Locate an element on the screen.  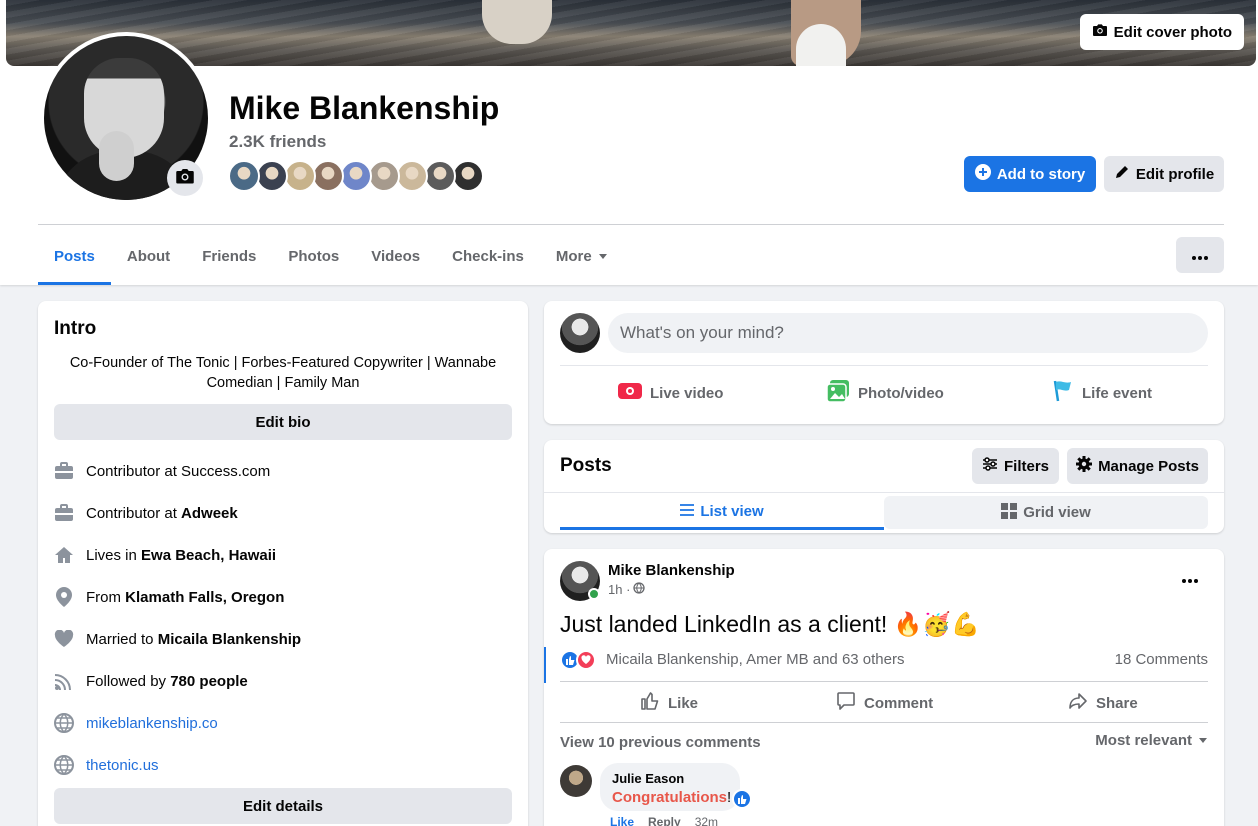
online-status-dot is located at coordinates (594, 594).